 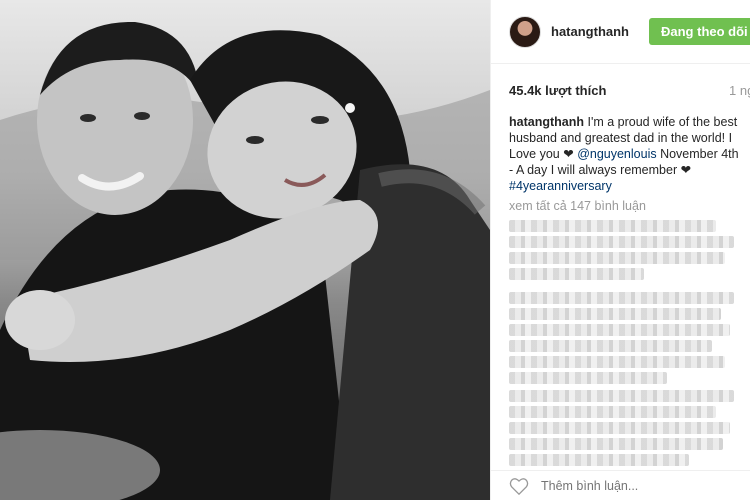 I want to click on post-header: hatangthanh Đang theo dõi, so click(x=620, y=32).